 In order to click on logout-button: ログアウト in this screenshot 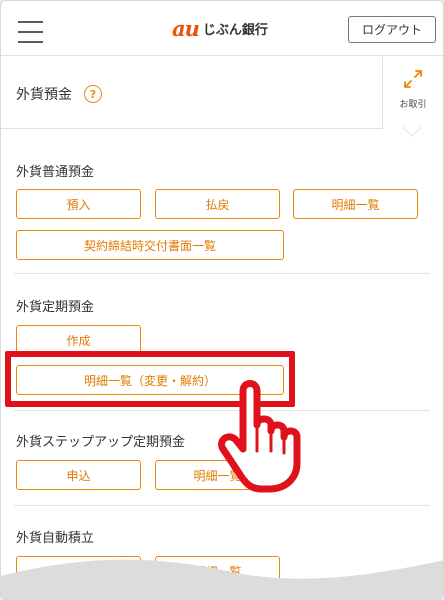, I will do `click(392, 29)`.